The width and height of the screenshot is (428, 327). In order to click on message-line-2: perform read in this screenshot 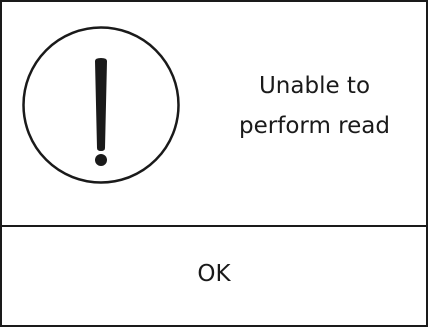, I will do `click(314, 126)`.